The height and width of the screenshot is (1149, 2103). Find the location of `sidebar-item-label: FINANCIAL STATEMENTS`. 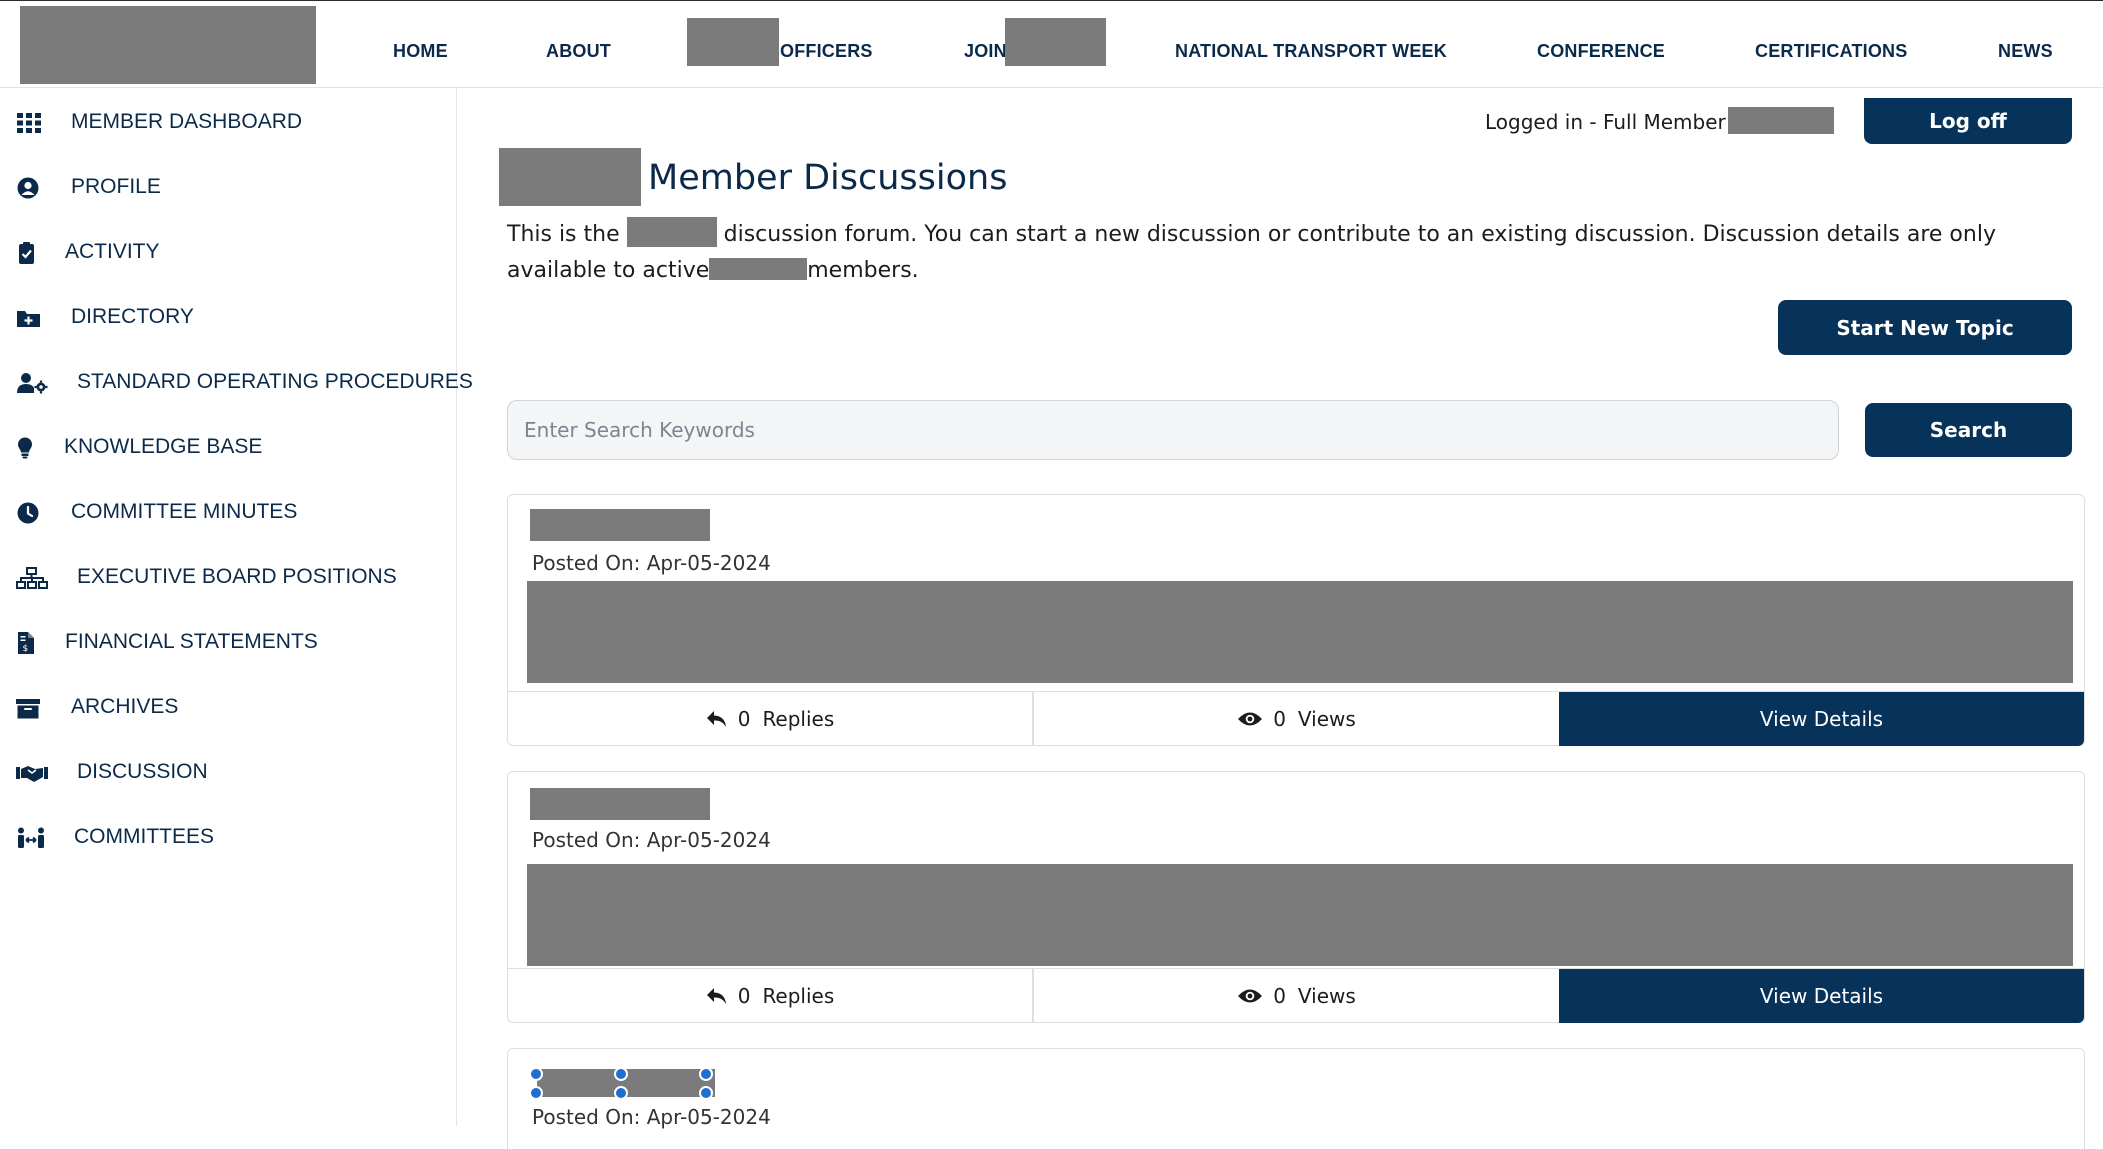

sidebar-item-label: FINANCIAL STATEMENTS is located at coordinates (191, 641).